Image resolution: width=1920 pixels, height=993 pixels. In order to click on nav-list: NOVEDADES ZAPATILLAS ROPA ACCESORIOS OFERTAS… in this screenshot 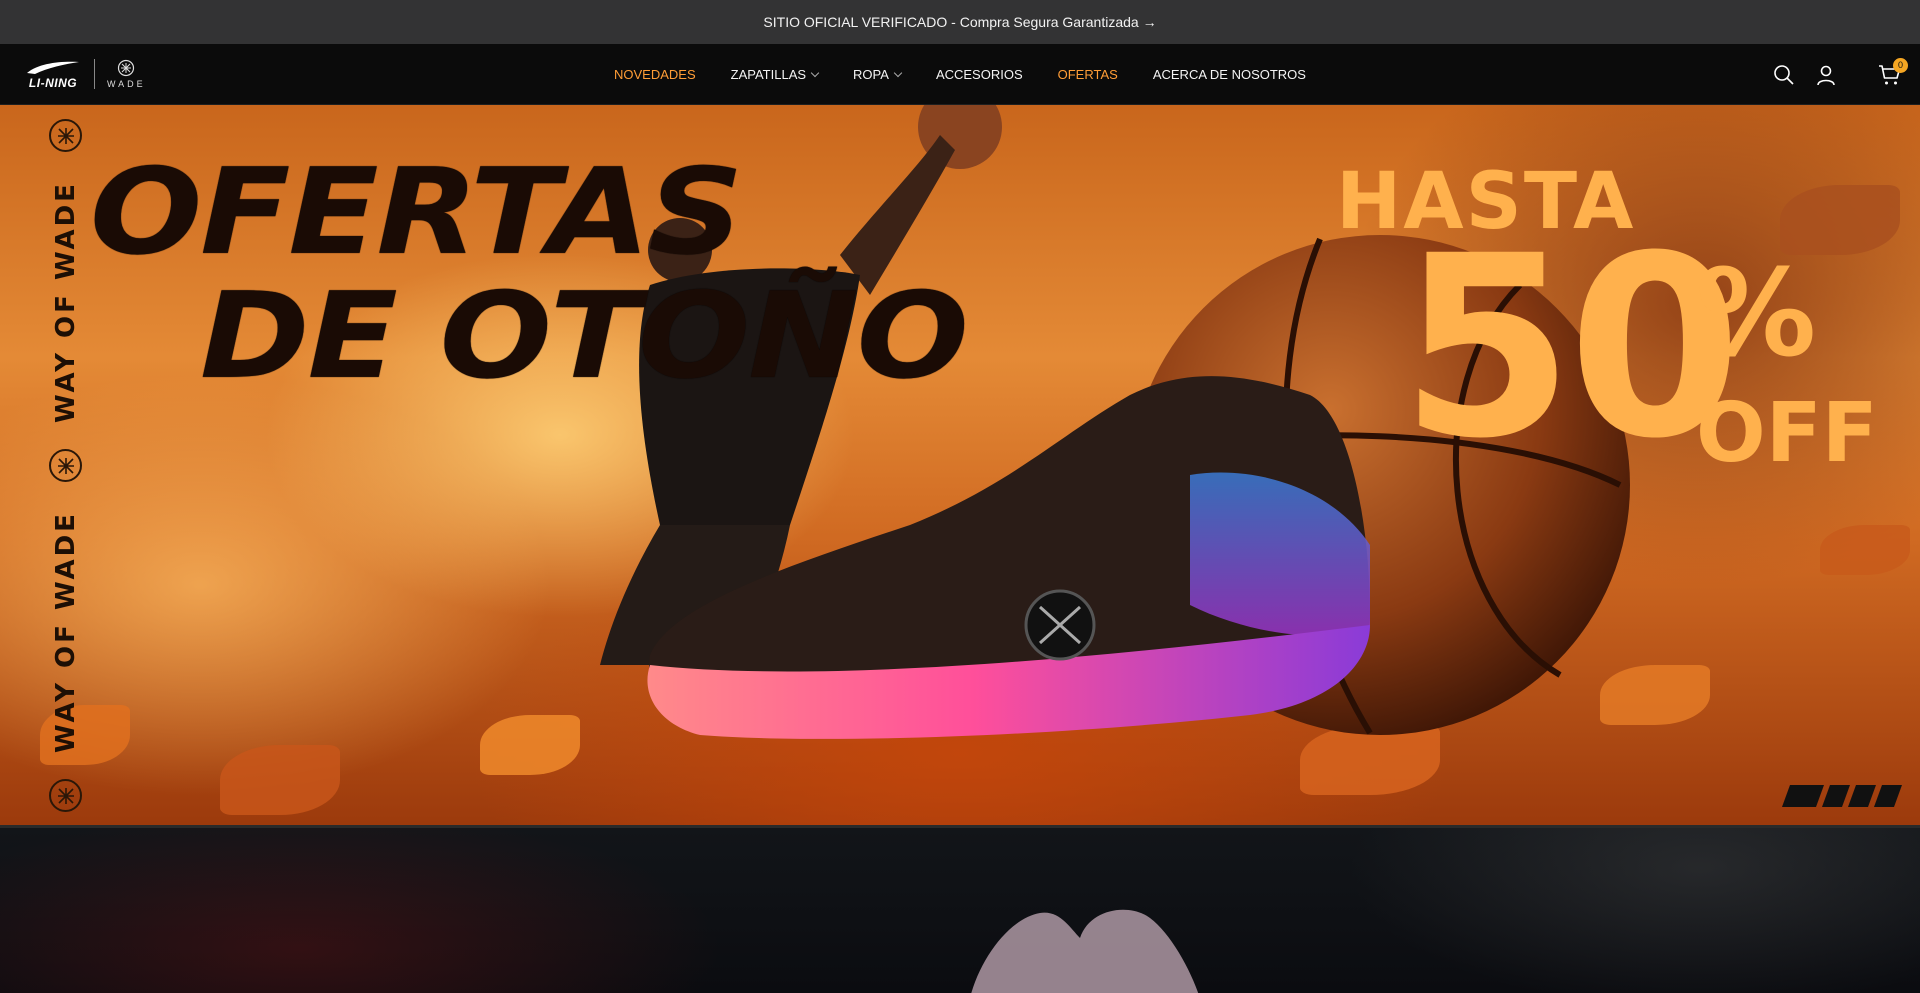, I will do `click(960, 74)`.